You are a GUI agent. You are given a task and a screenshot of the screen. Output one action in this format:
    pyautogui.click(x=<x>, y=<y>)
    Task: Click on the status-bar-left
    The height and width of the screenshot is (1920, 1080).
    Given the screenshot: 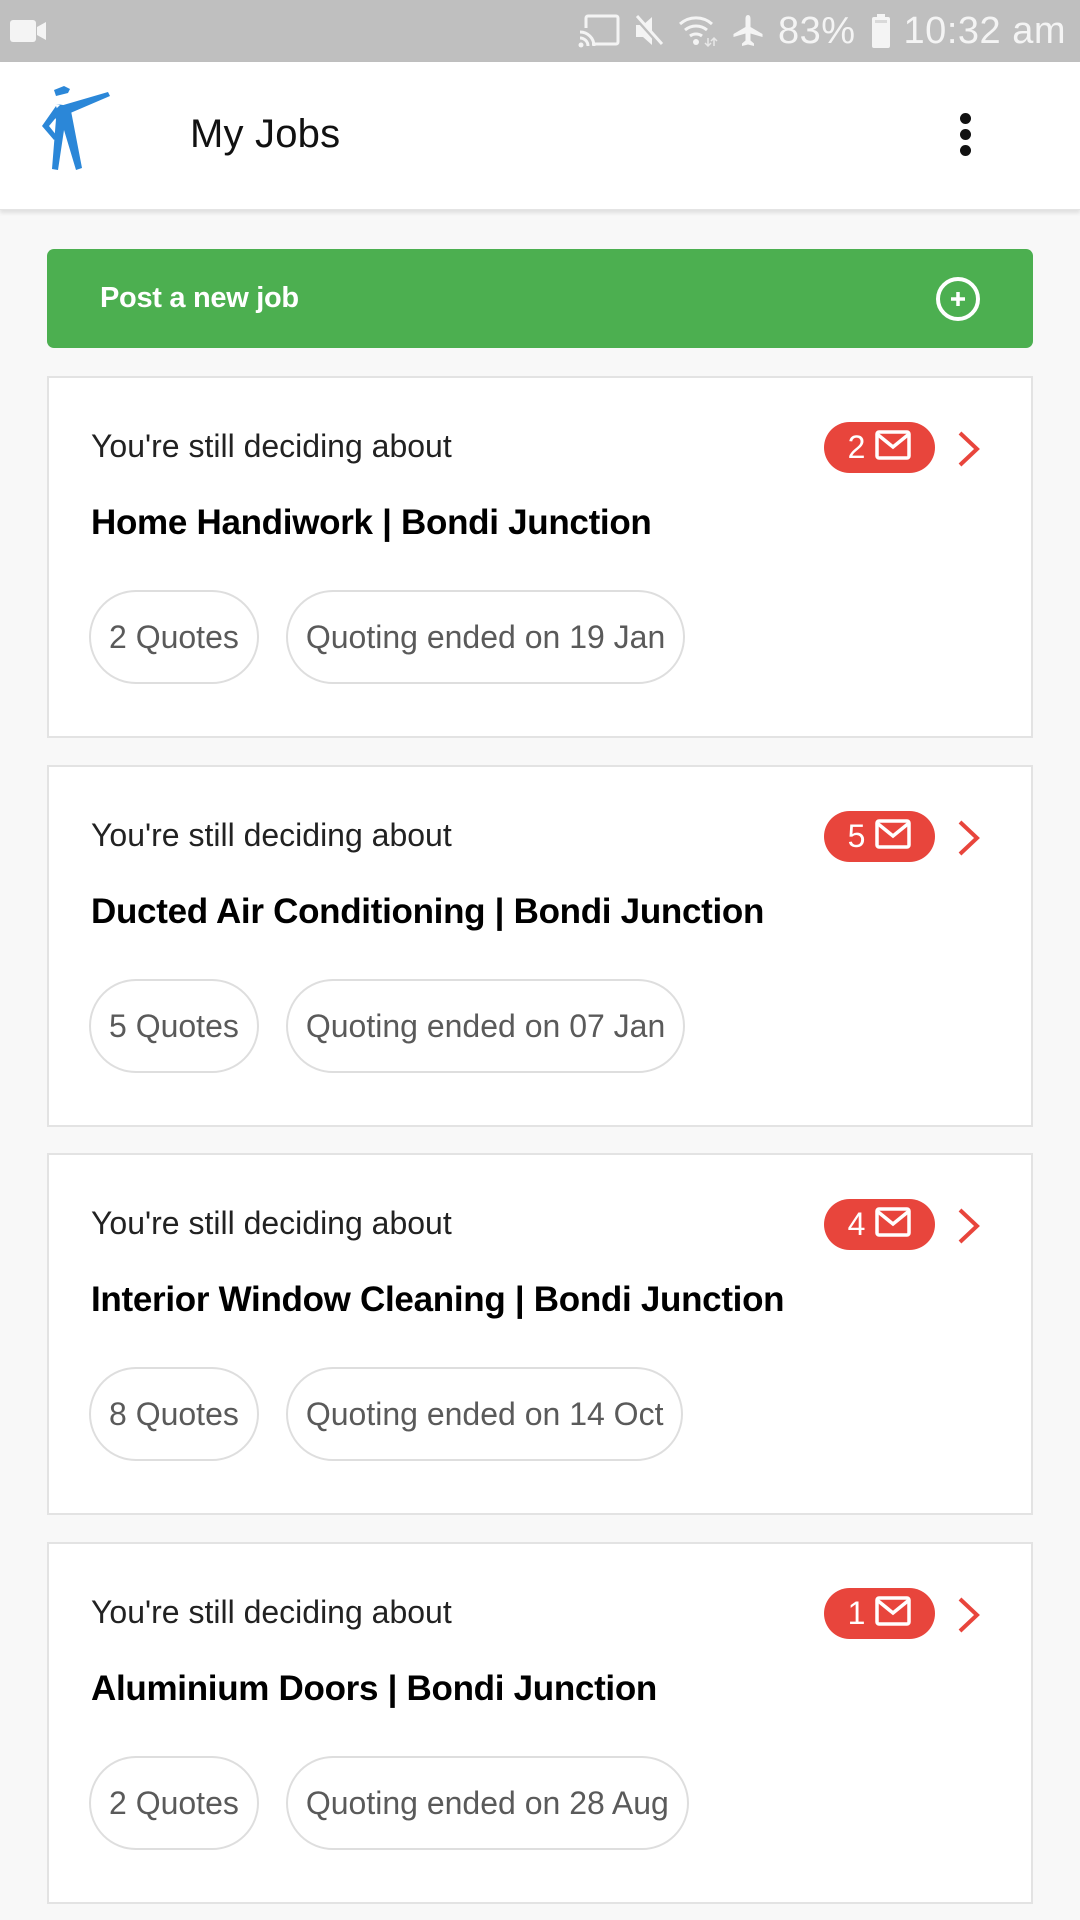 What is the action you would take?
    pyautogui.click(x=294, y=31)
    